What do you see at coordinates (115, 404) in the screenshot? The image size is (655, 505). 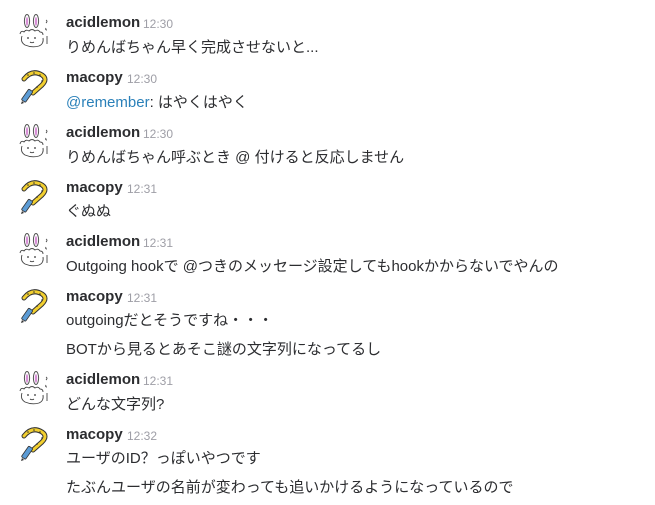 I see `message-text: どんな文字列?` at bounding box center [115, 404].